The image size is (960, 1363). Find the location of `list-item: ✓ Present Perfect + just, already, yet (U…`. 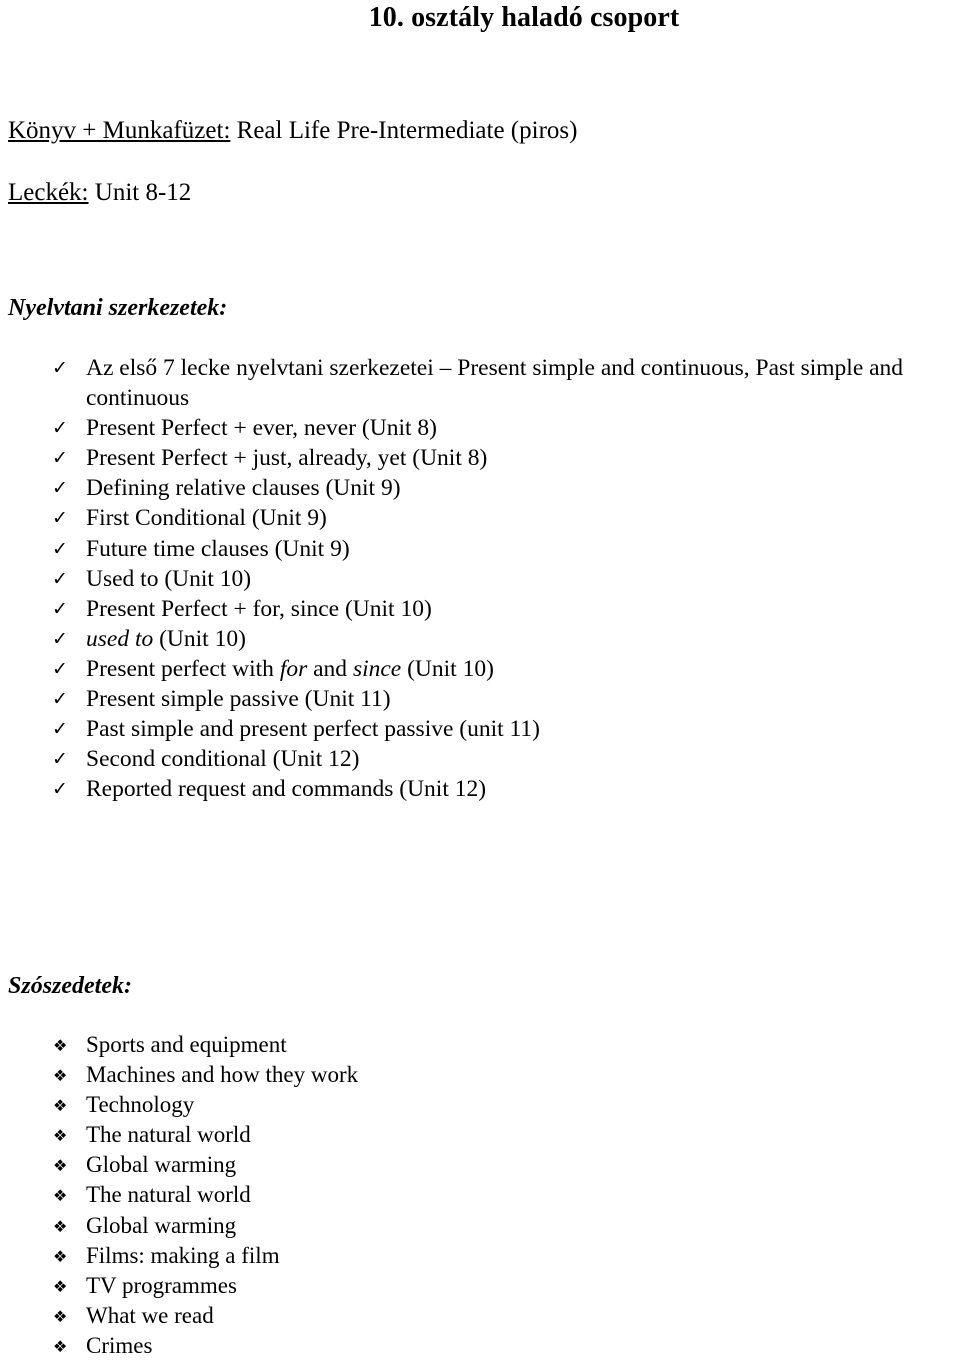

list-item: ✓ Present Perfect + just, already, yet (U… is located at coordinates (480, 458).